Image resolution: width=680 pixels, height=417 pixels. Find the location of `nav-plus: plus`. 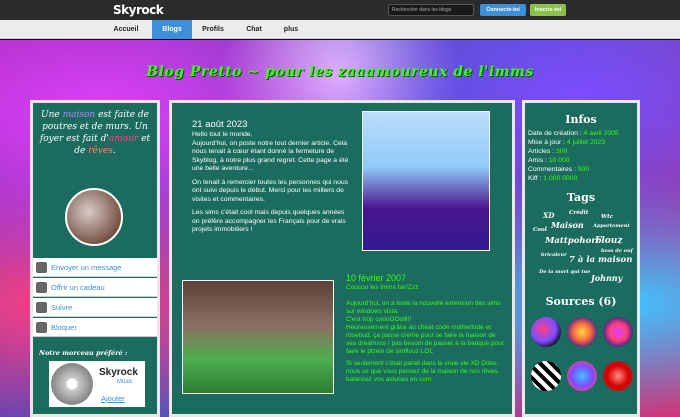

nav-plus: plus is located at coordinates (291, 29).